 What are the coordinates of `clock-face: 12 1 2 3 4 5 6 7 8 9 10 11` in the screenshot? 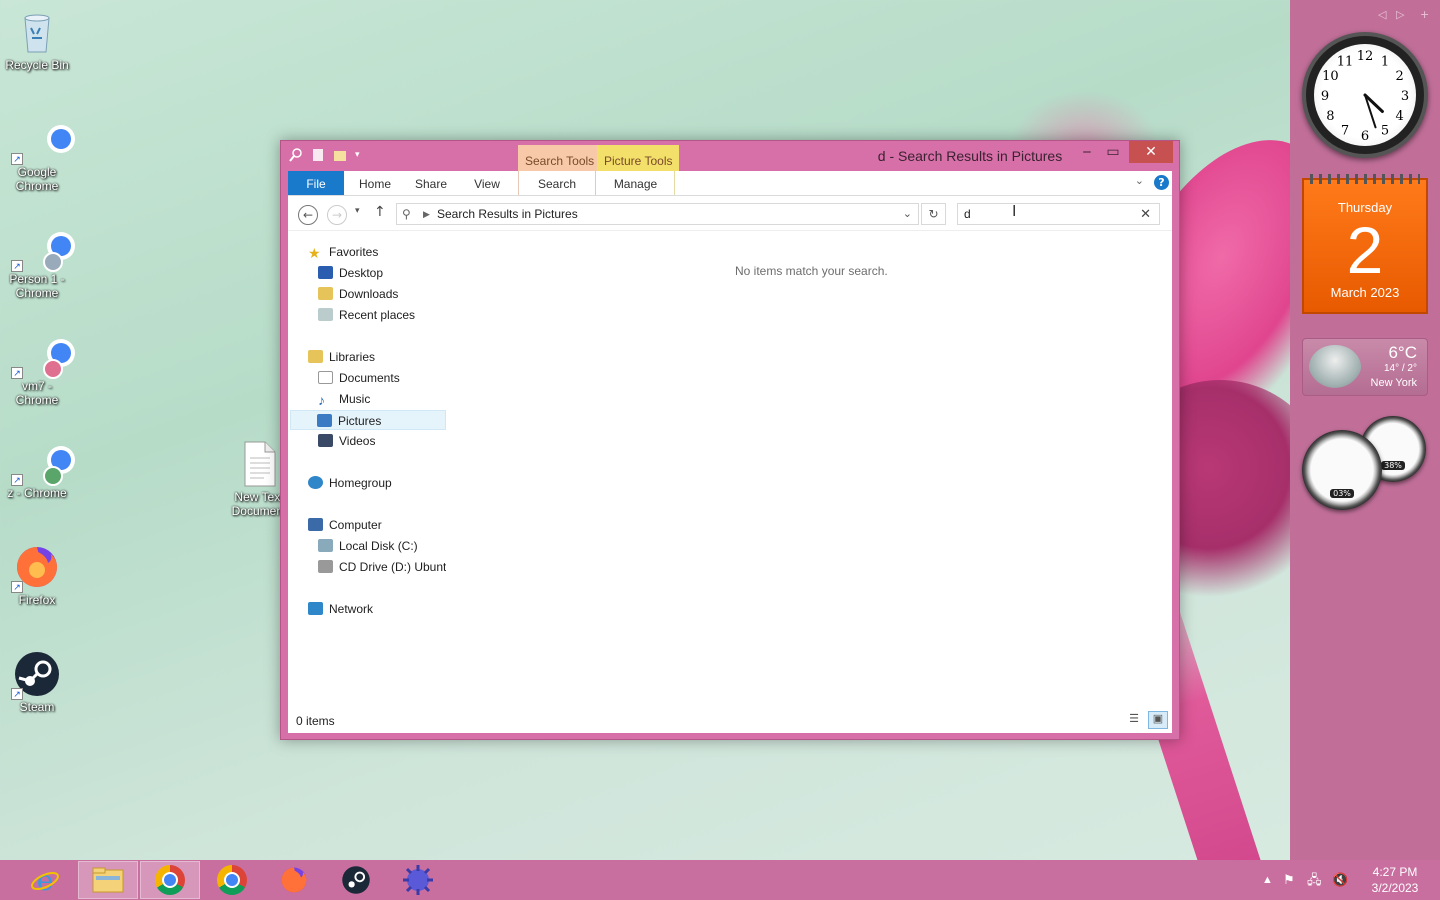 It's located at (1365, 95).